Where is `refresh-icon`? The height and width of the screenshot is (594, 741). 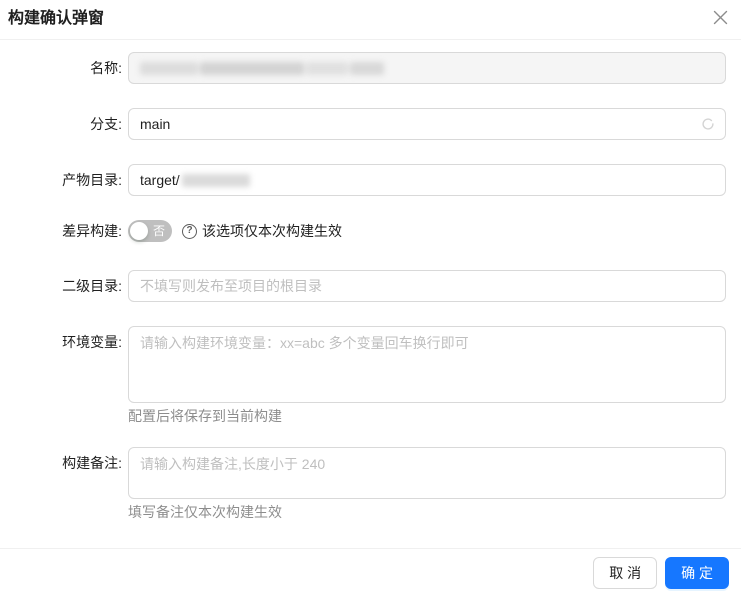
refresh-icon is located at coordinates (708, 124).